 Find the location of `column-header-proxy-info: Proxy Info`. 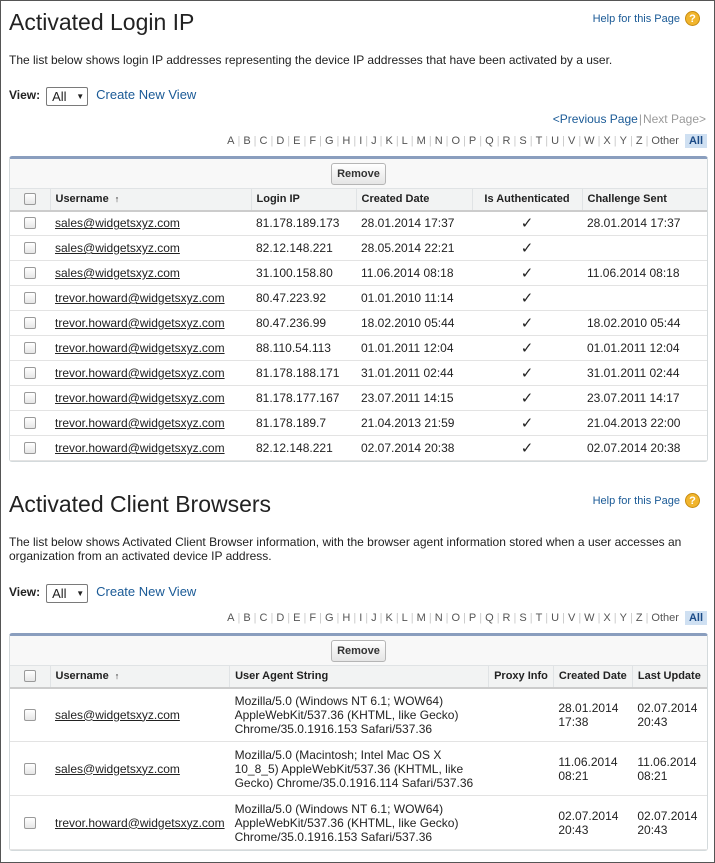

column-header-proxy-info: Proxy Info is located at coordinates (521, 677).